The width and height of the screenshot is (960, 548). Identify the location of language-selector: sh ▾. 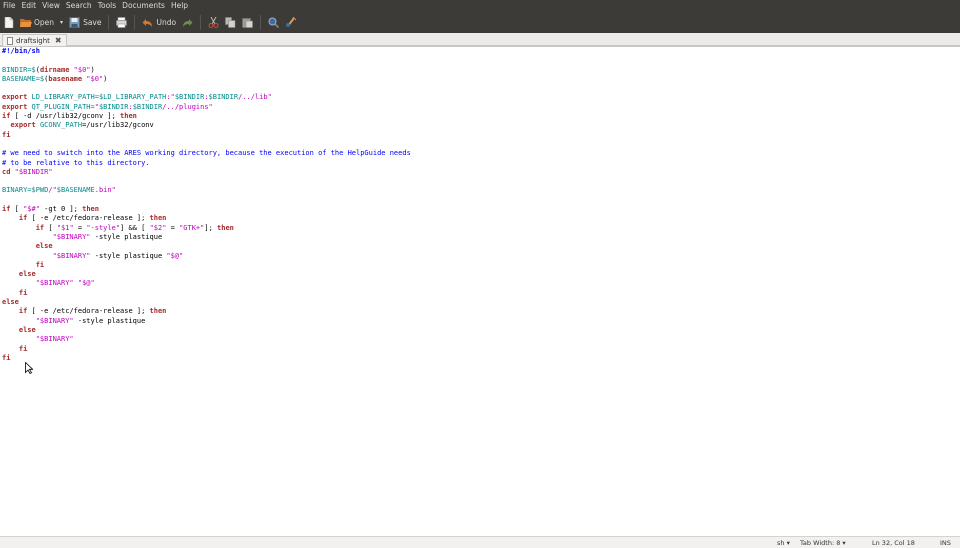
(783, 543).